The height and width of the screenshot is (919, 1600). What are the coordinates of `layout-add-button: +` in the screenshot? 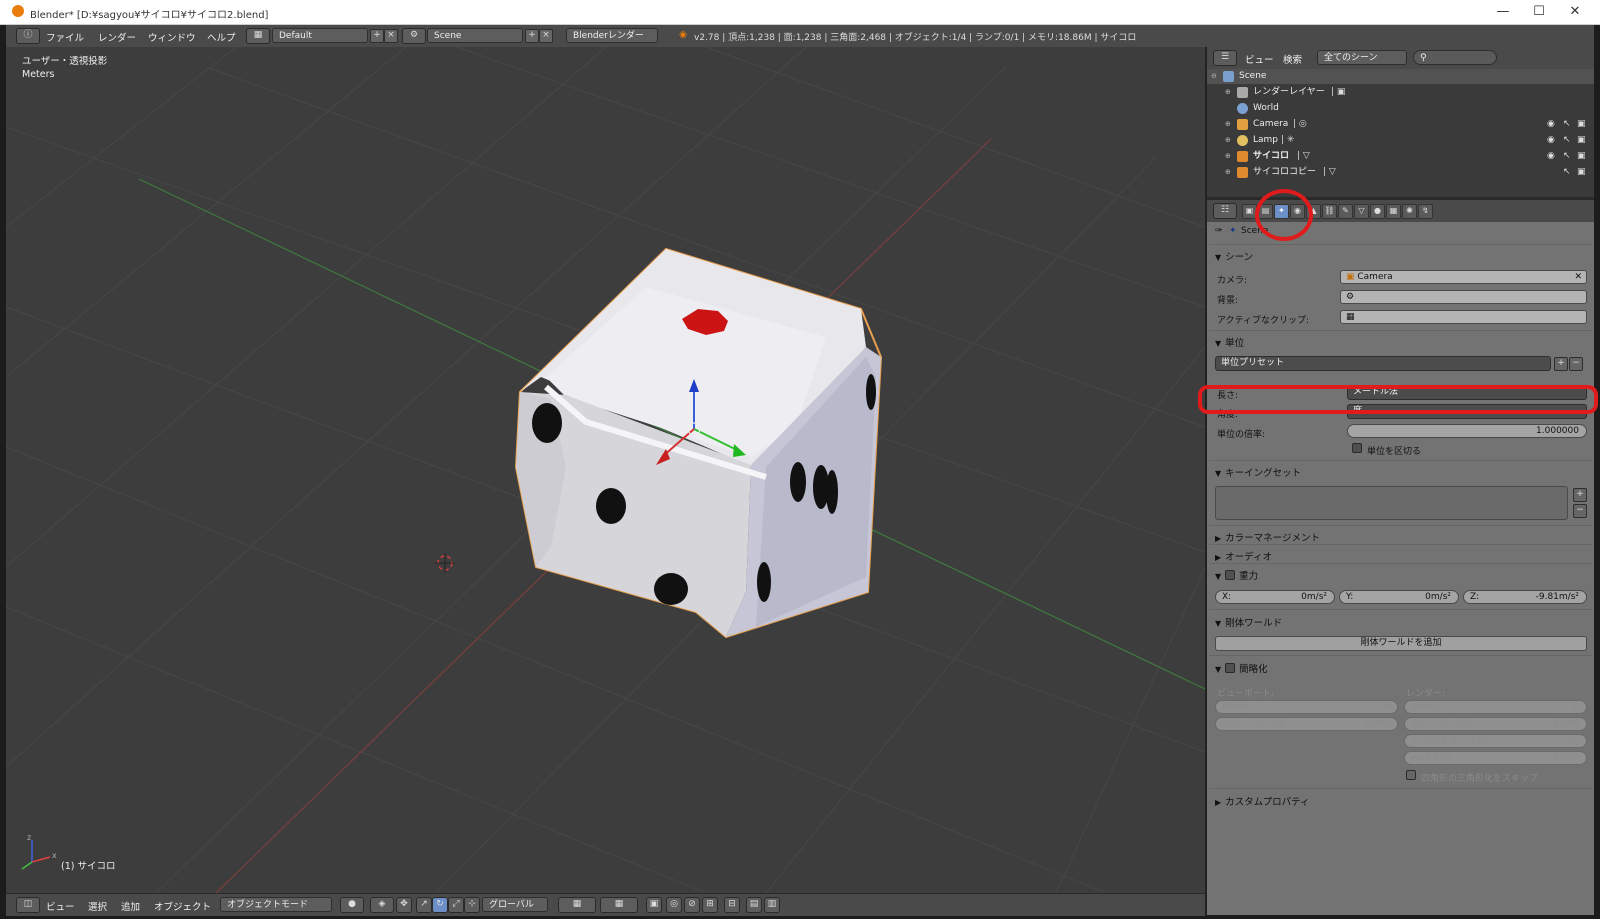 It's located at (377, 36).